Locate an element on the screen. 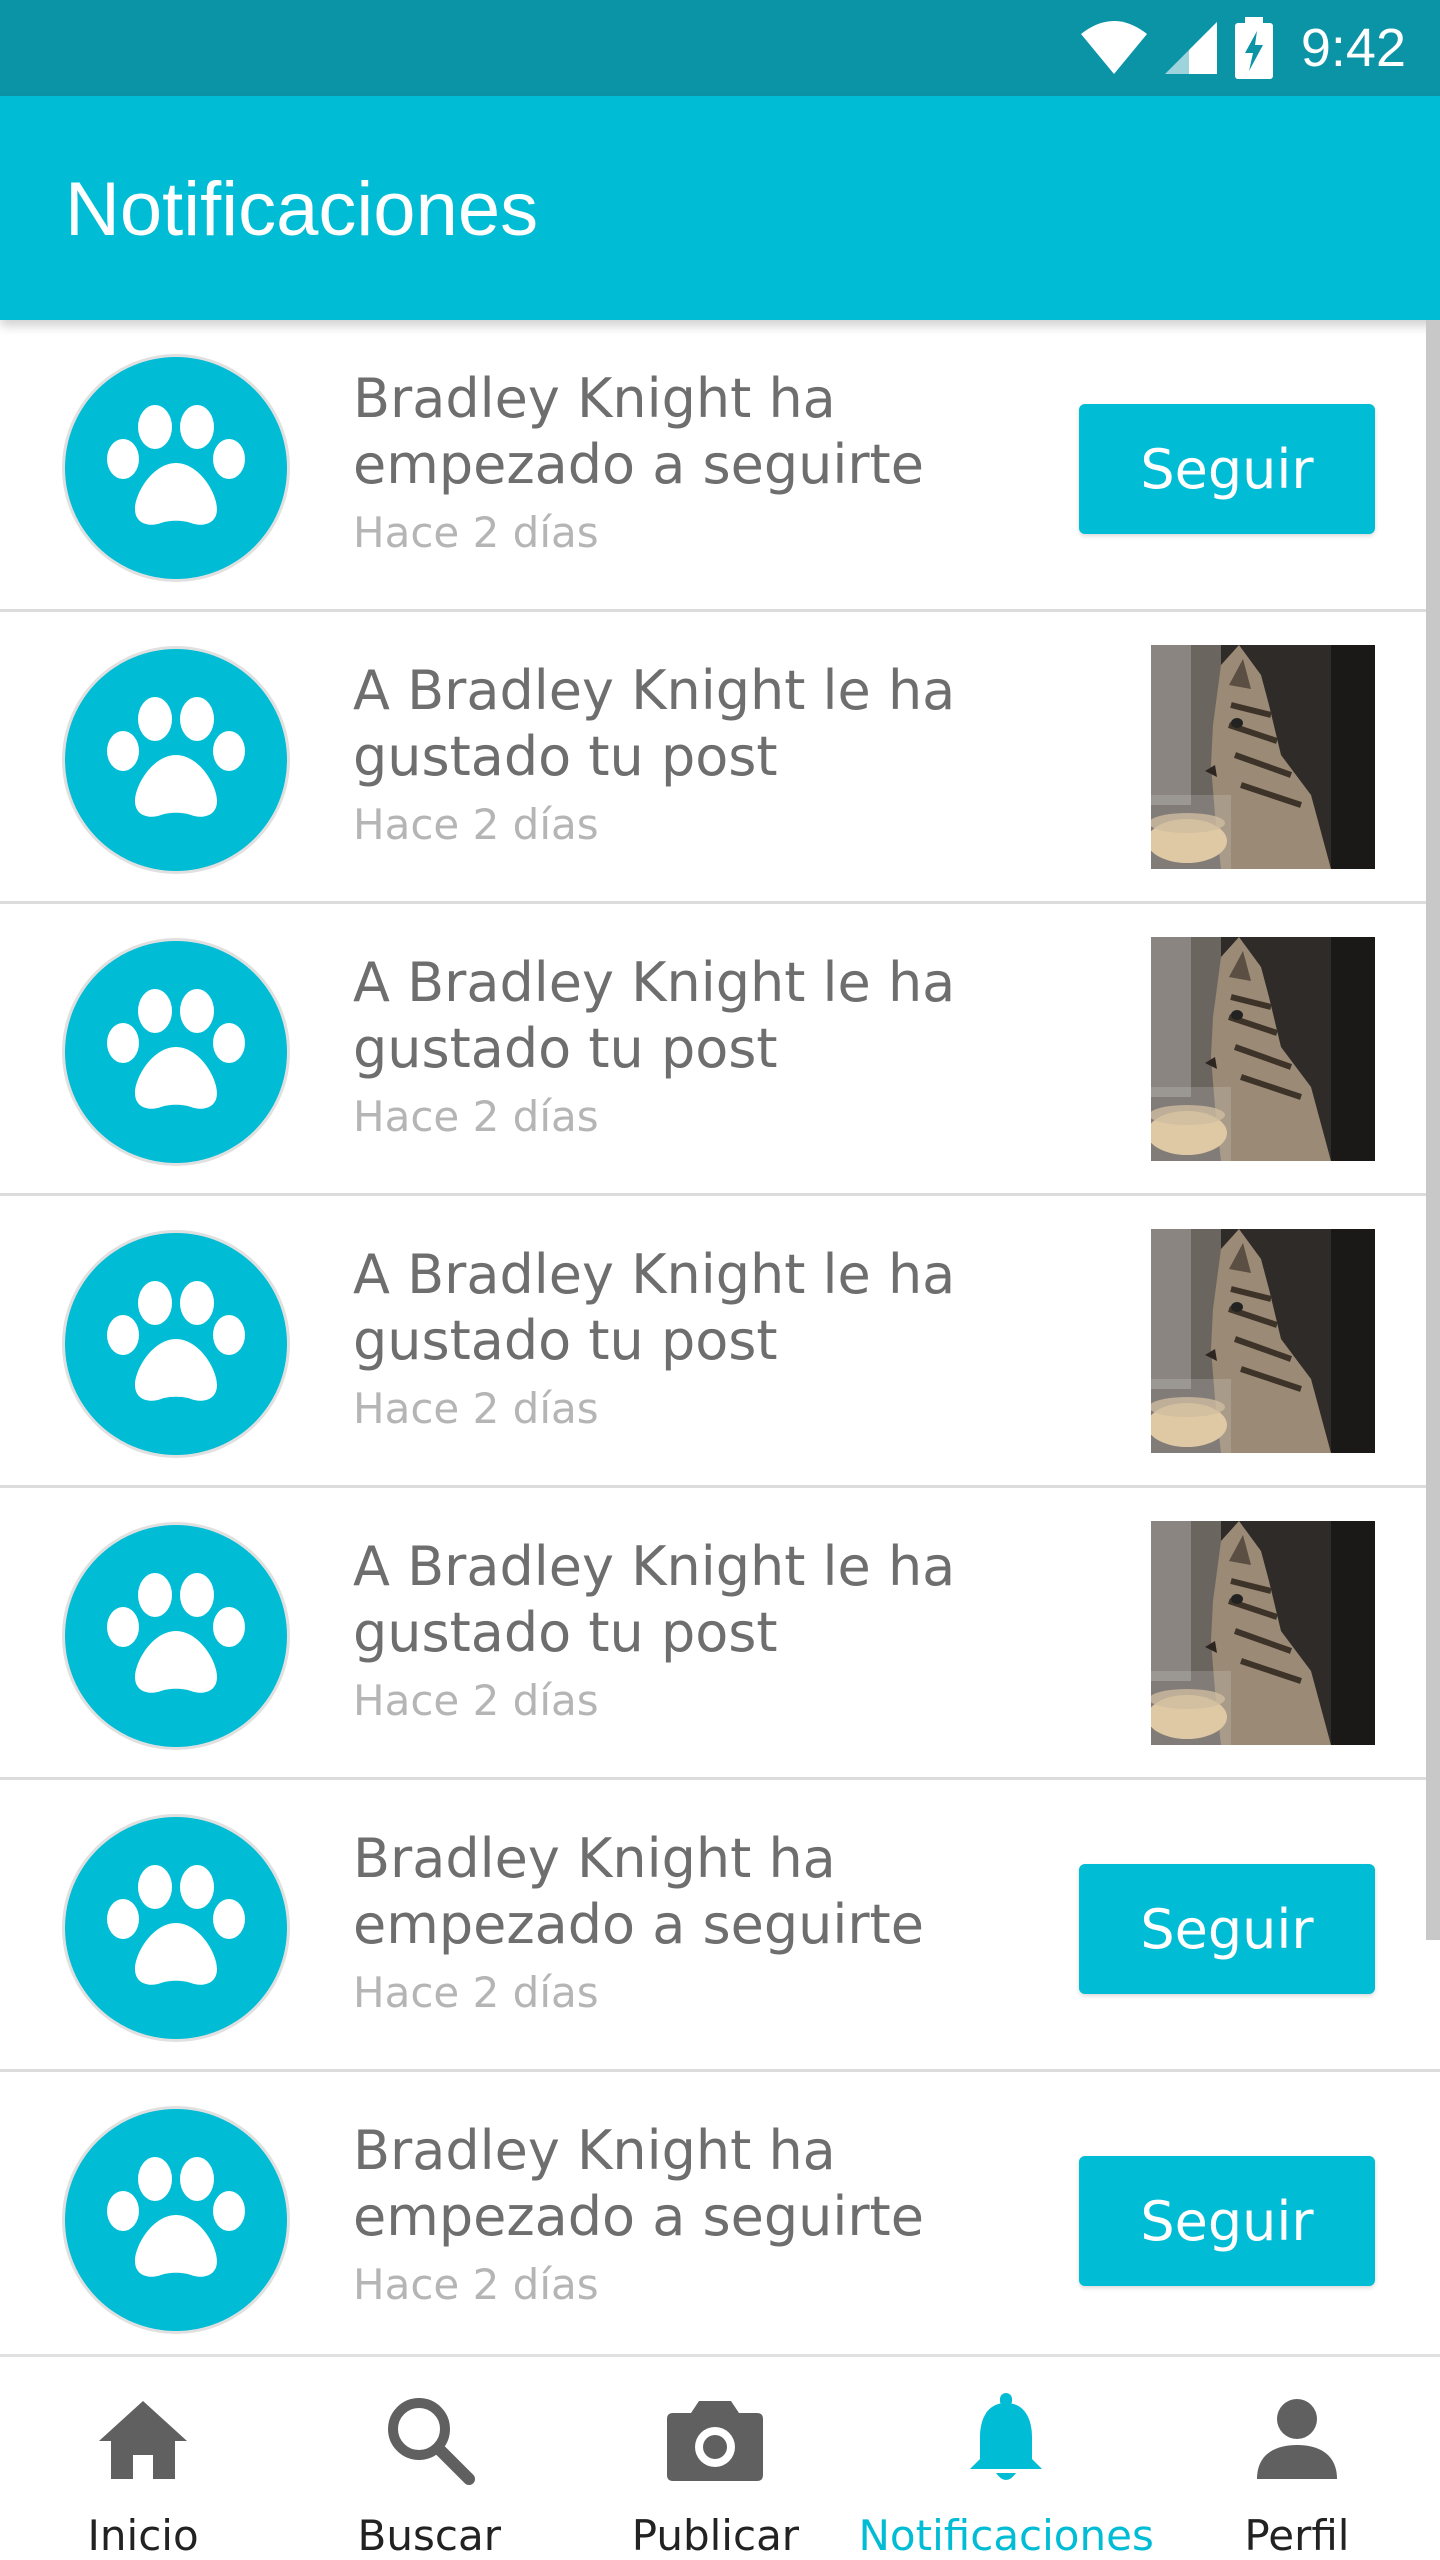 Image resolution: width=1440 pixels, height=2560 pixels. nav-item-notificaciones: Notificaciones is located at coordinates (1006, 2458).